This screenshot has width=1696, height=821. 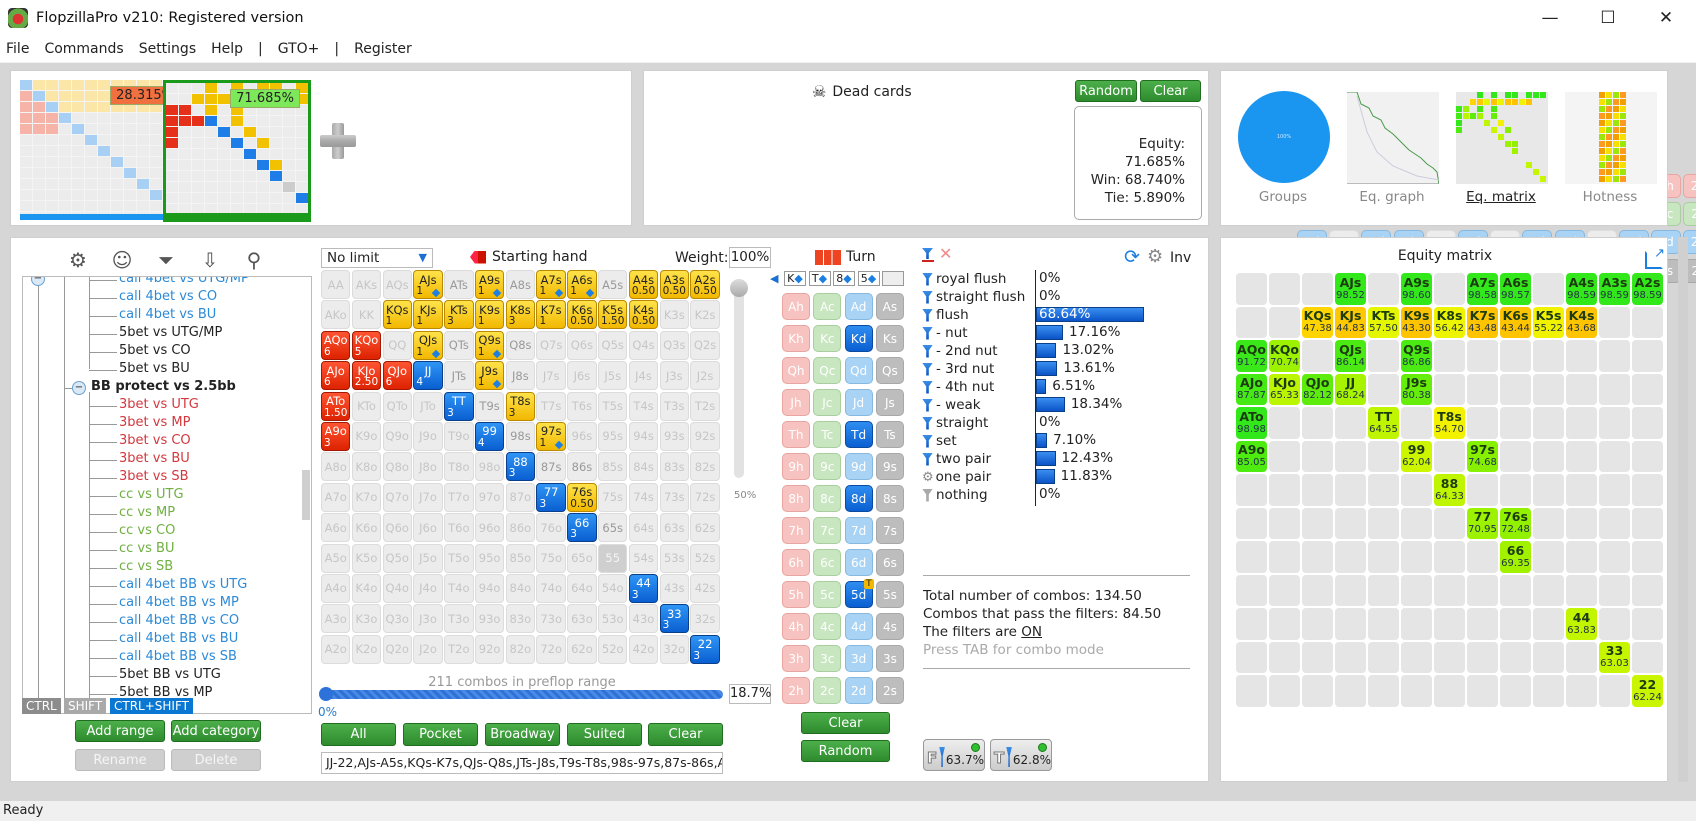 What do you see at coordinates (1031, 632) in the screenshot?
I see `filters-on-toggle: ON` at bounding box center [1031, 632].